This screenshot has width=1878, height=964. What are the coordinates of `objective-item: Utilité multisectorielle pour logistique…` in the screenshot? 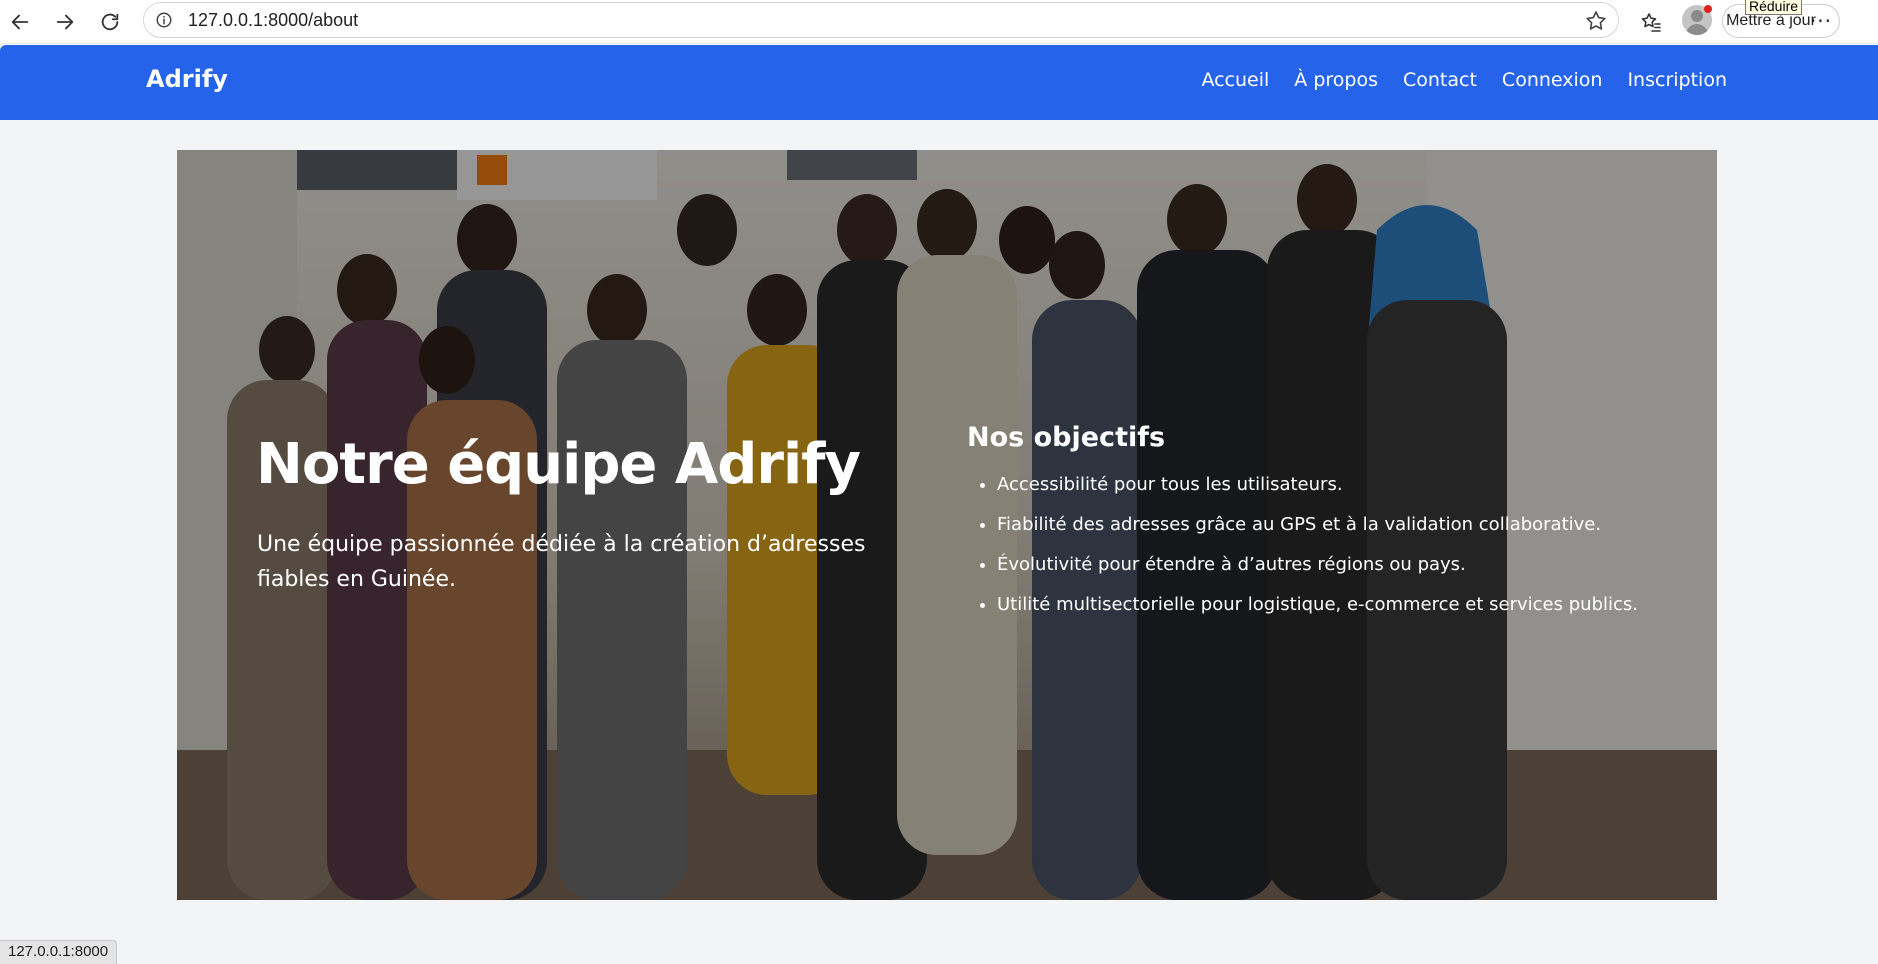 It's located at (1342, 605).